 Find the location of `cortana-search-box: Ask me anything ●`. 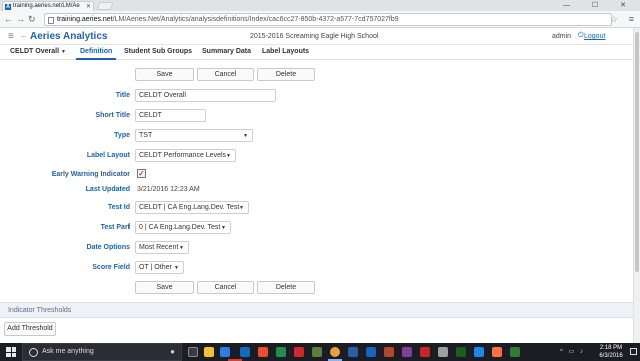

cortana-search-box: Ask me anything ● is located at coordinates (102, 352).